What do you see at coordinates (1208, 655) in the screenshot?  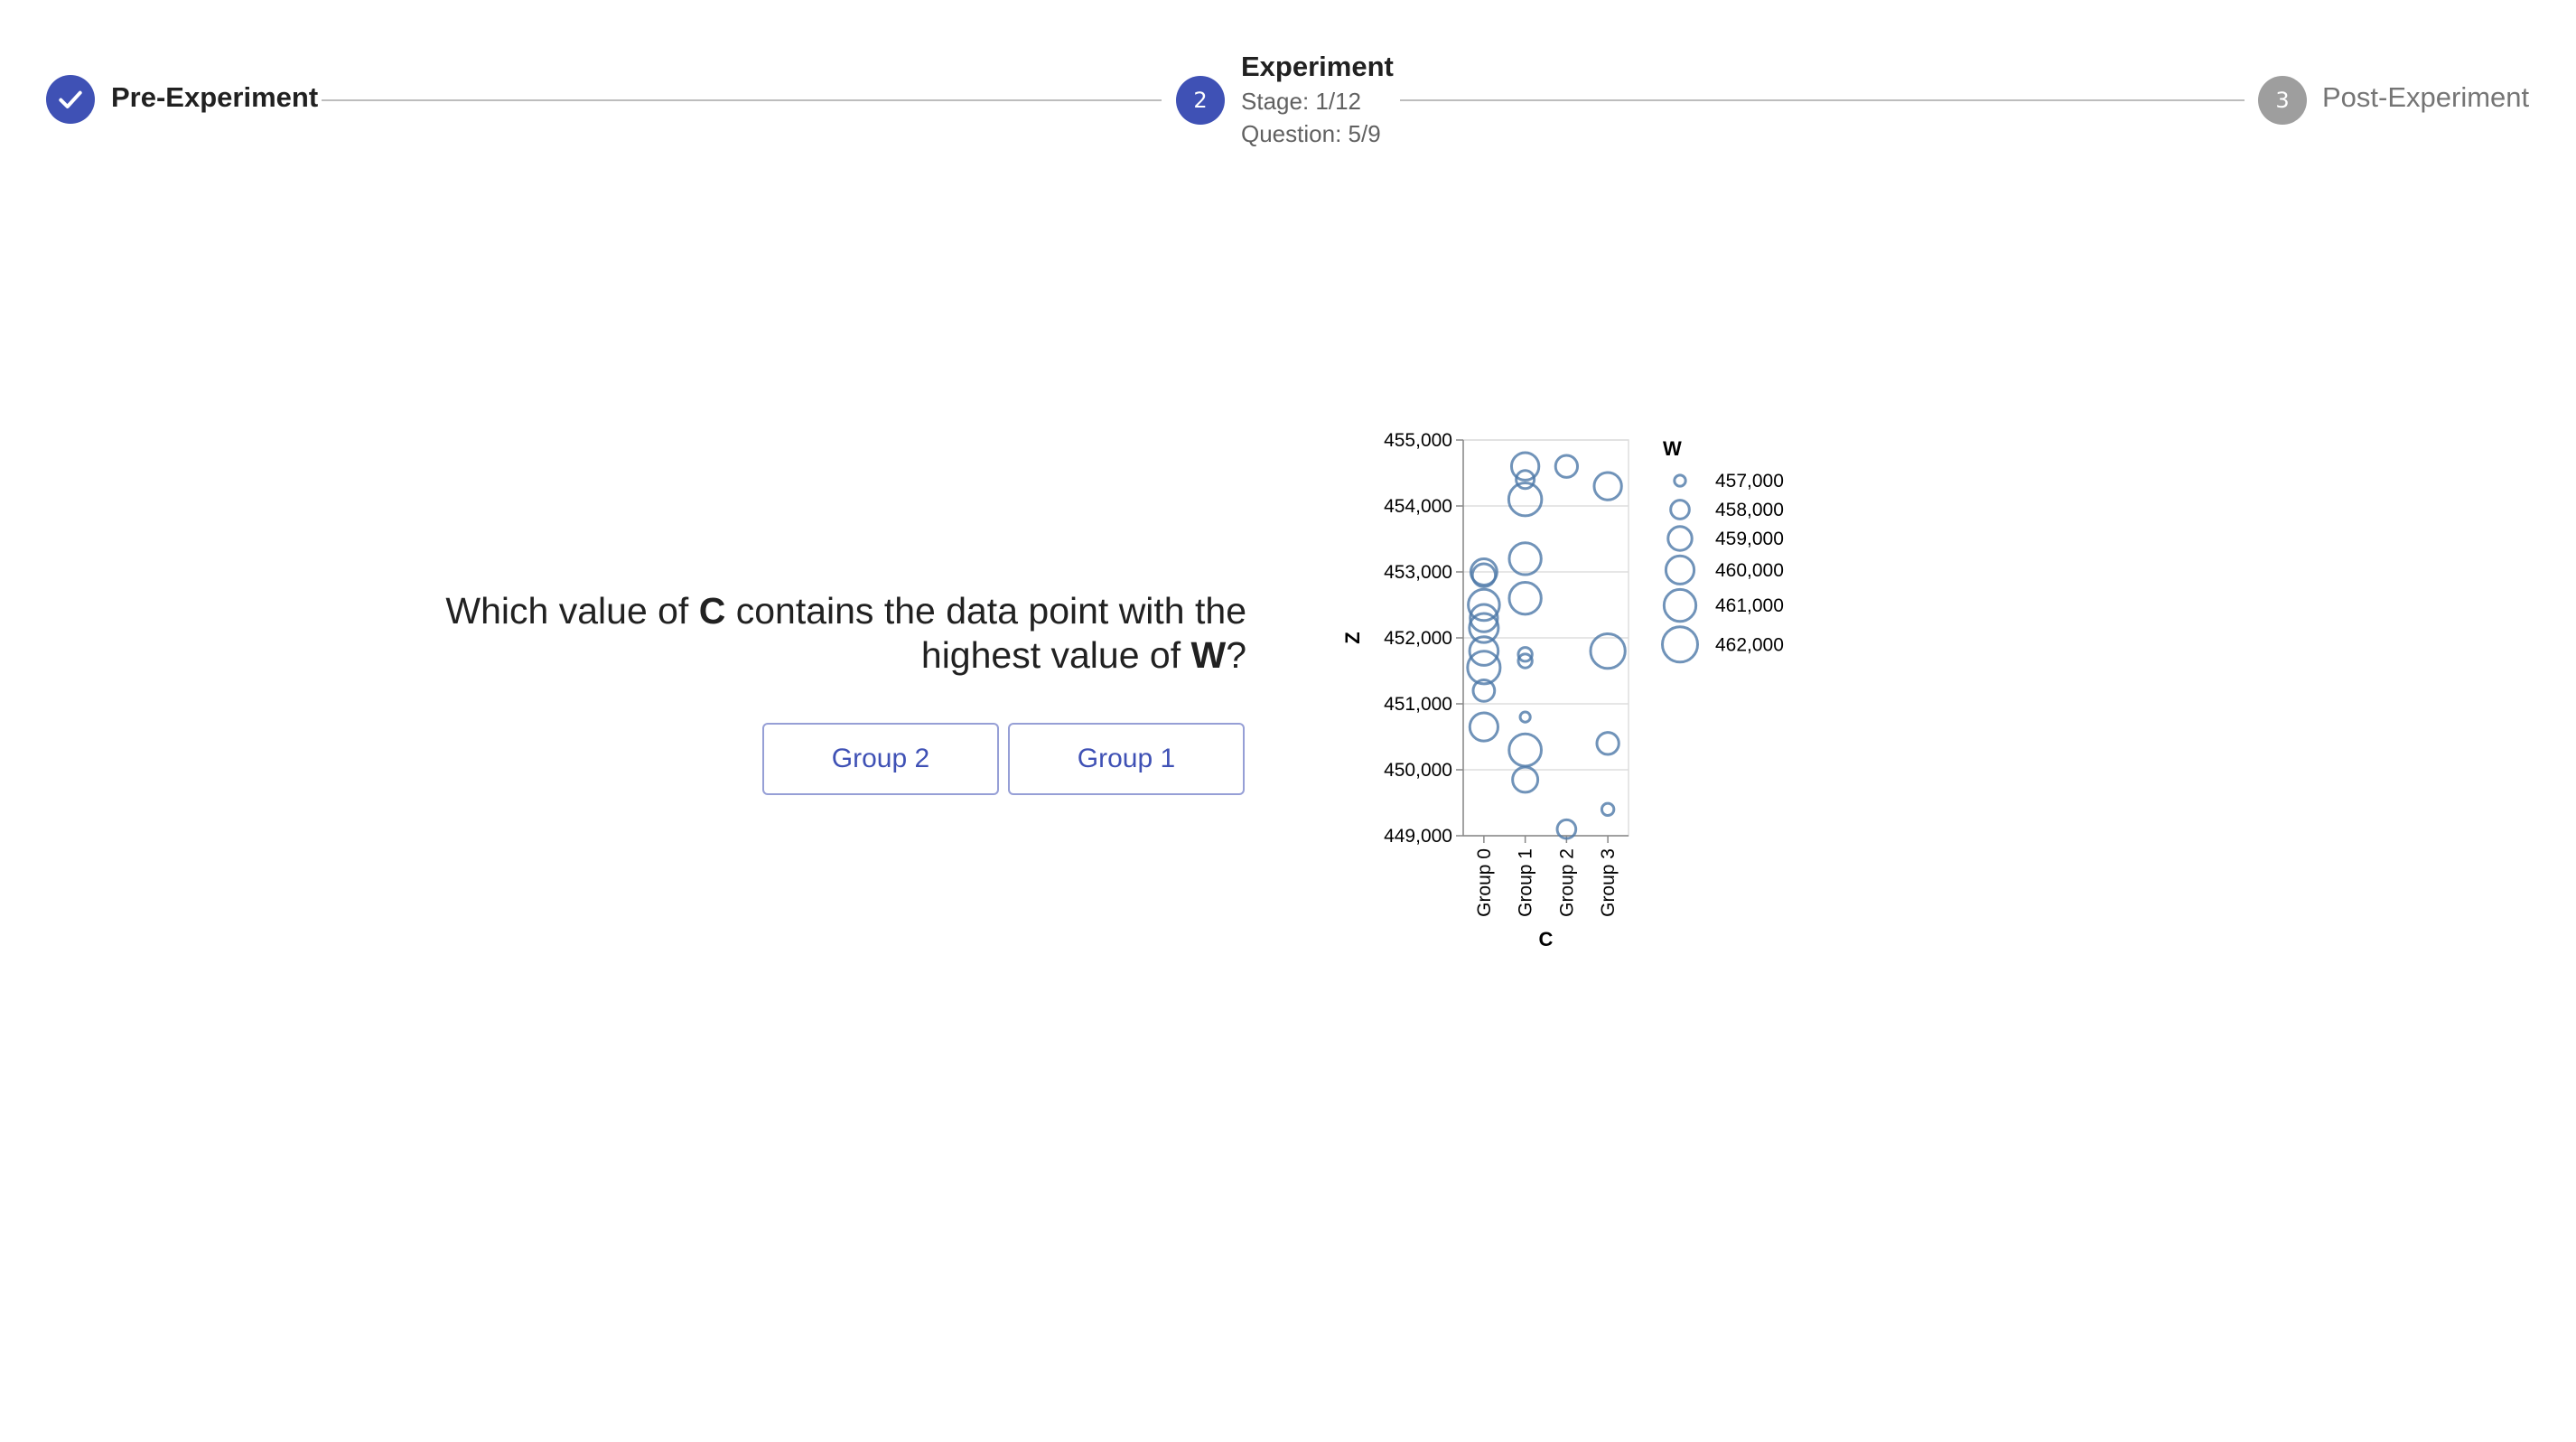 I see `question-variable-w: W` at bounding box center [1208, 655].